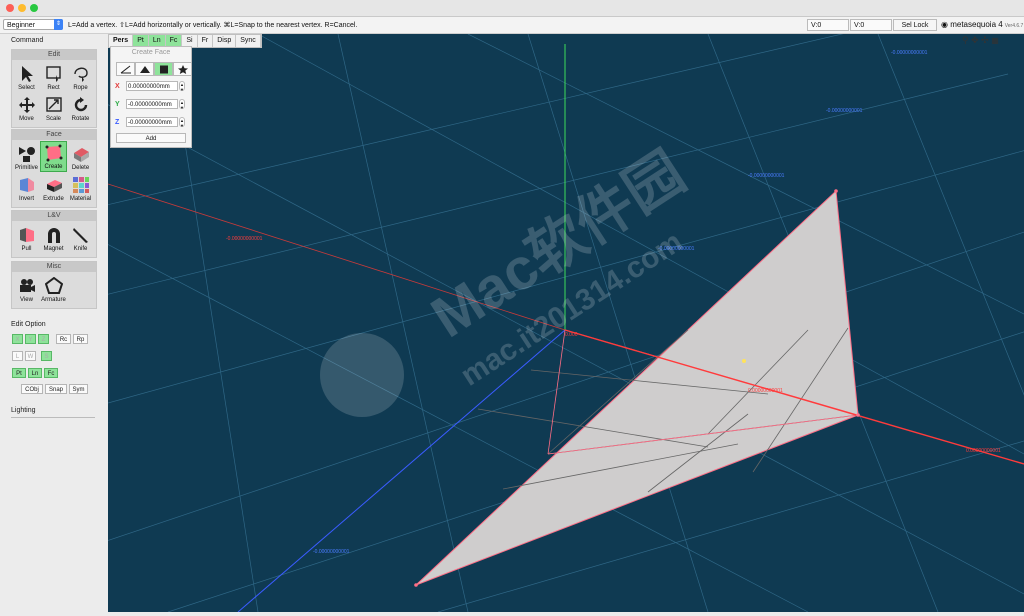 Image resolution: width=1024 pixels, height=616 pixels. What do you see at coordinates (32, 389) in the screenshot?
I see `cobj-toggle: CObj` at bounding box center [32, 389].